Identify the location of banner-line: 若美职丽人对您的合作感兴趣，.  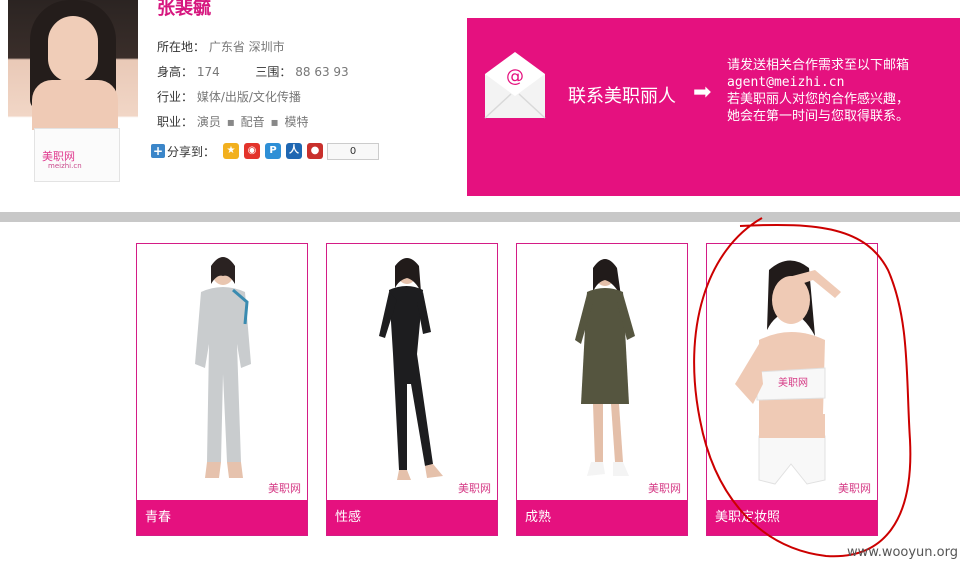
(818, 99).